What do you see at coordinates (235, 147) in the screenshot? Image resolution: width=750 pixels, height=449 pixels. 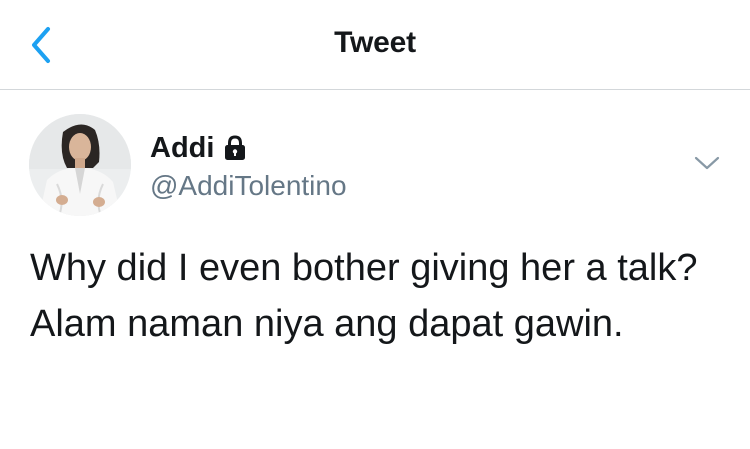 I see `lock-icon` at bounding box center [235, 147].